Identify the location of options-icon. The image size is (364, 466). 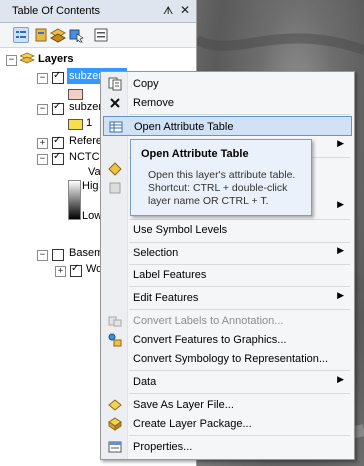
(101, 35).